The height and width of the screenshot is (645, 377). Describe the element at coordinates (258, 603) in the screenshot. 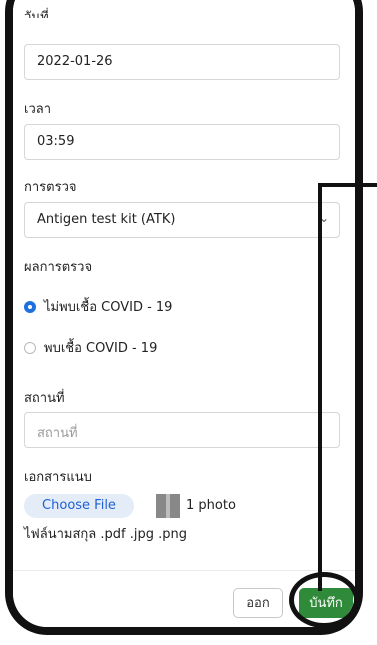

I see `cancel-button: ออก` at that location.